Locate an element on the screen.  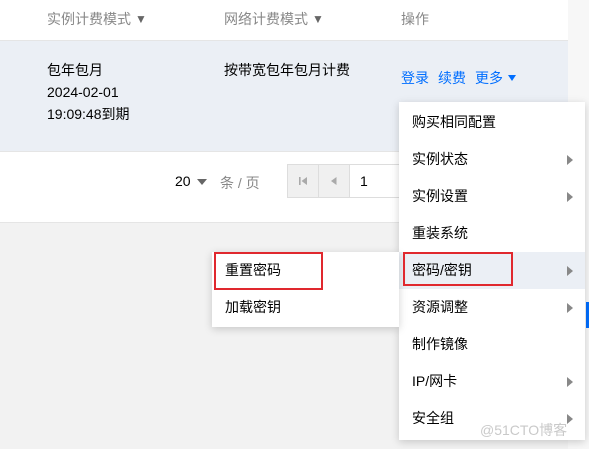
menu-item-label: 购买相同配置 is located at coordinates (454, 122).